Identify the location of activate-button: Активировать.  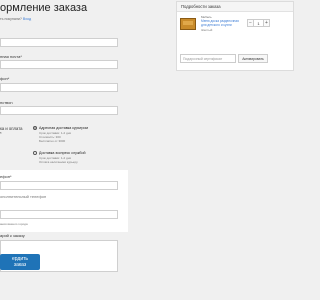
(253, 58).